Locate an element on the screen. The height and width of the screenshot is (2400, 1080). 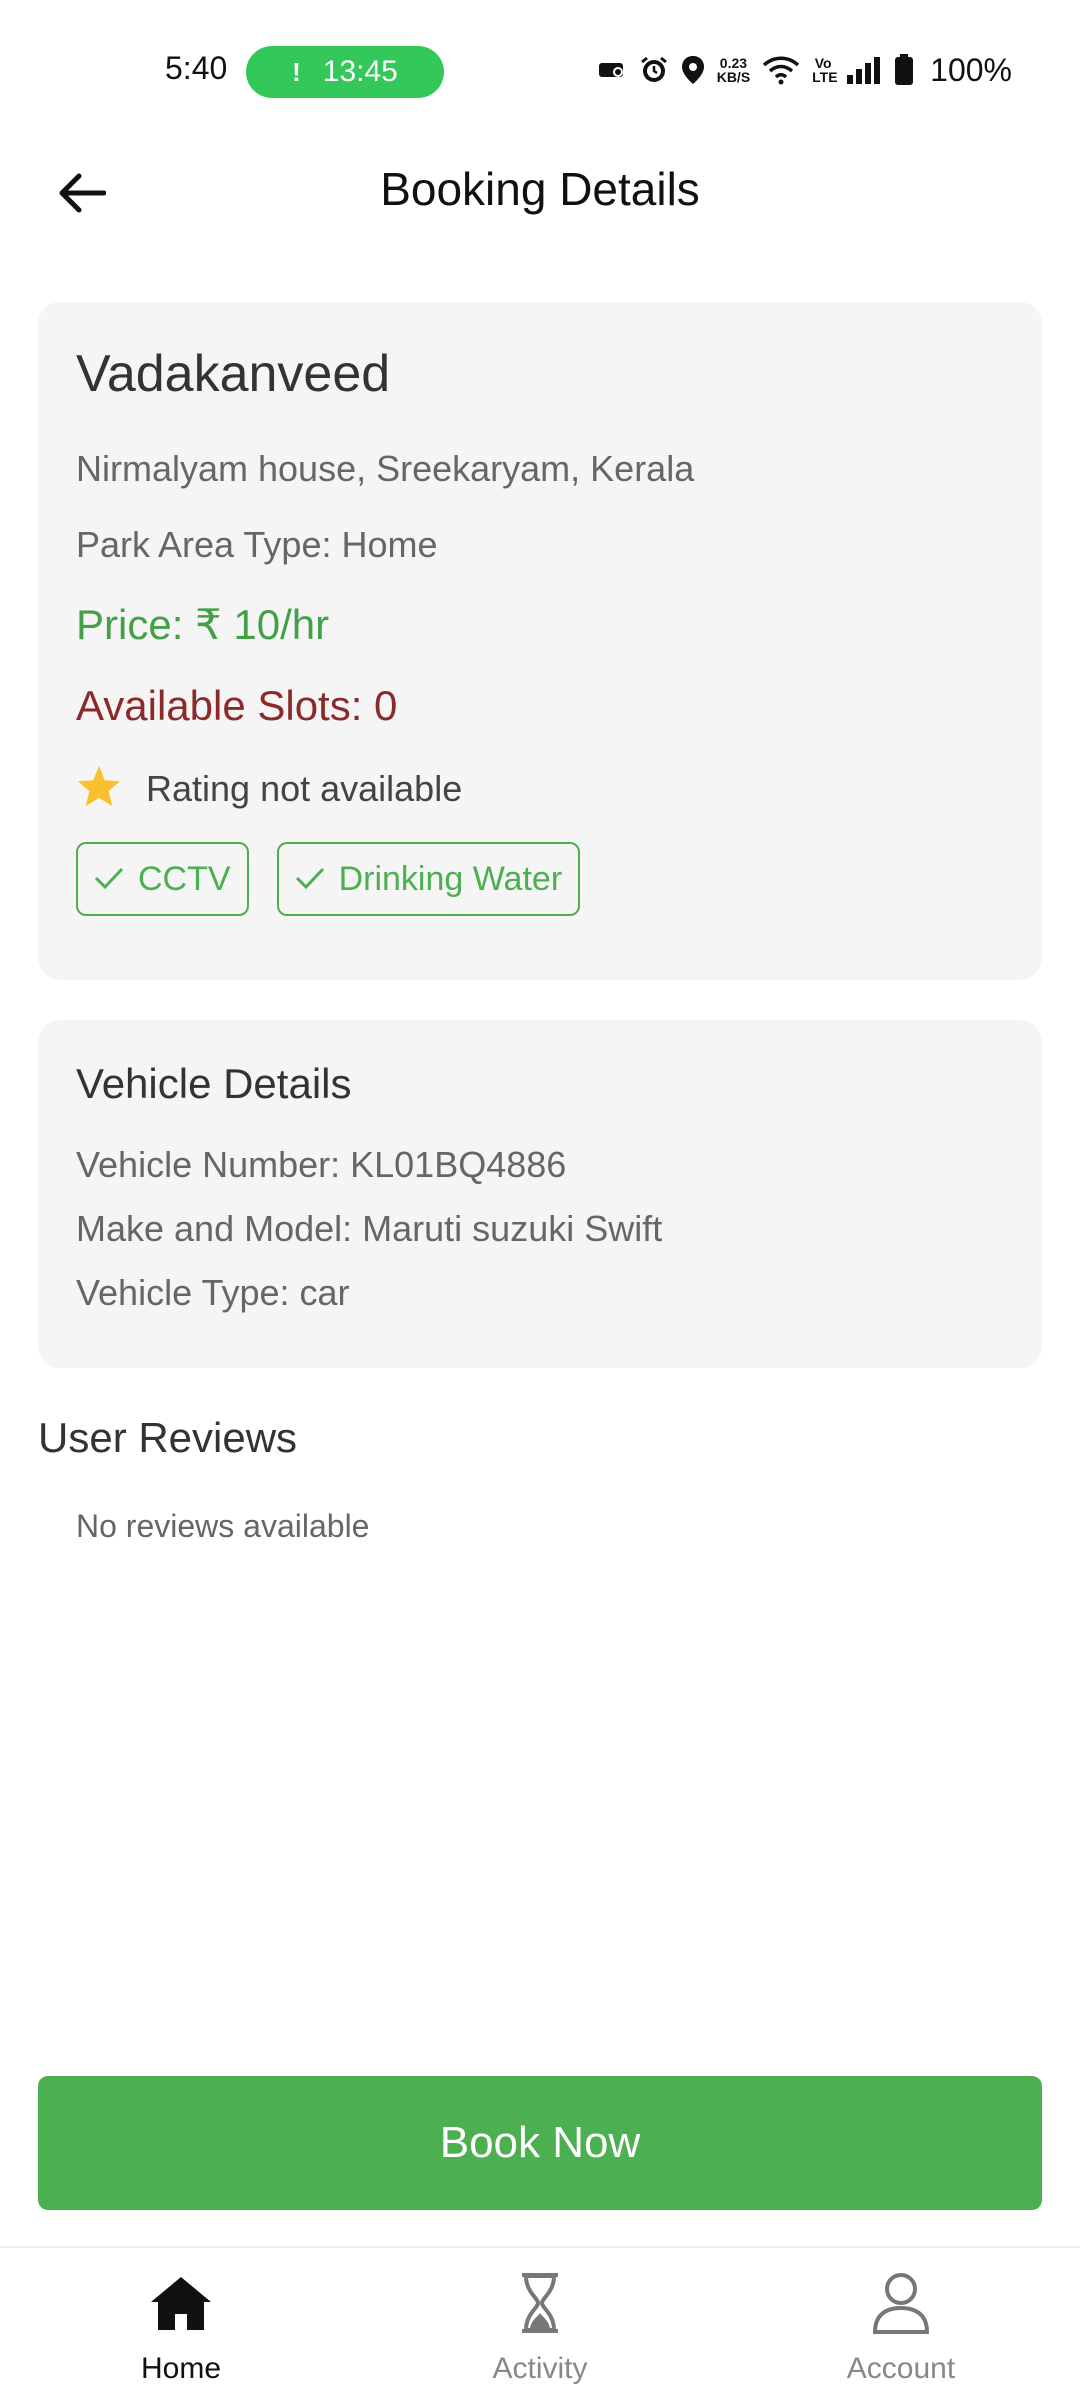
vehicle-type: Vehicle Type: car is located at coordinates (213, 1292).